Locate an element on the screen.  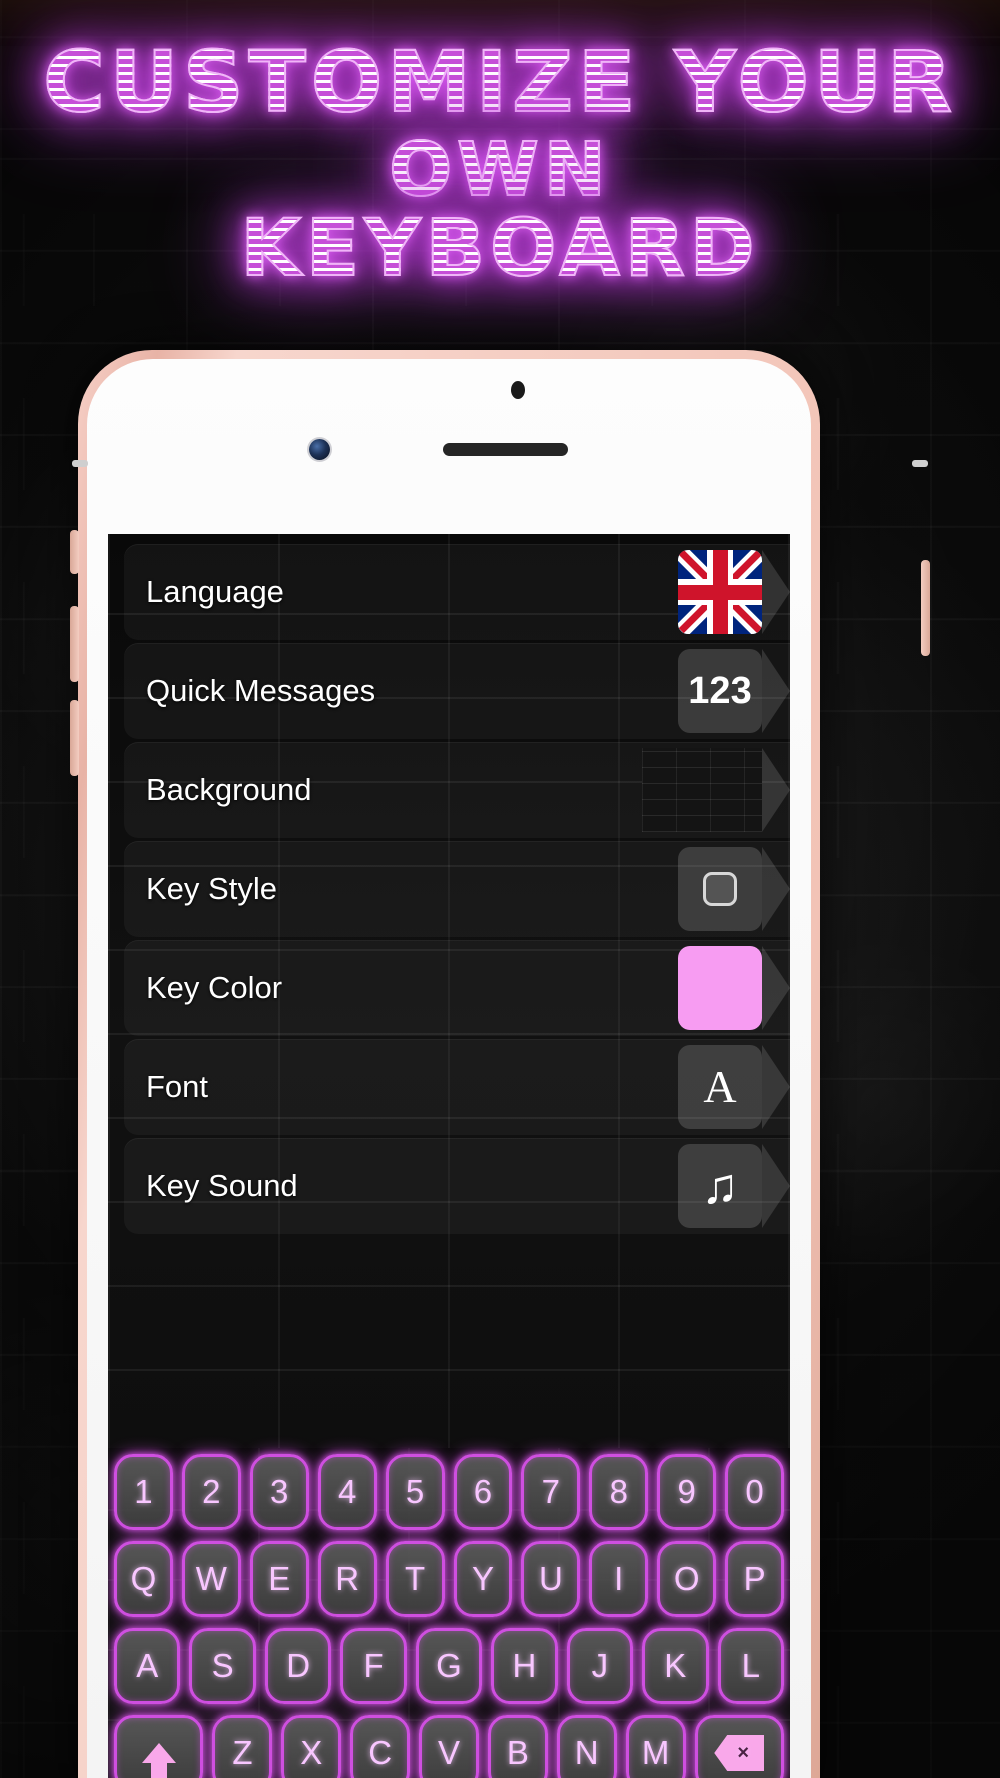
keyboard-row-bottom: ZXCVBNM × is located at coordinates (449, 1746).